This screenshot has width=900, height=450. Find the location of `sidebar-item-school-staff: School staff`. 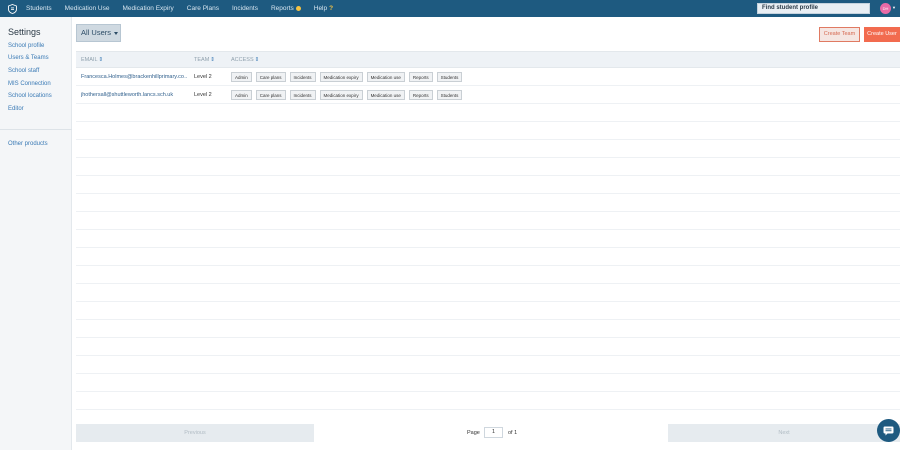

sidebar-item-school-staff: School staff is located at coordinates (23, 71).